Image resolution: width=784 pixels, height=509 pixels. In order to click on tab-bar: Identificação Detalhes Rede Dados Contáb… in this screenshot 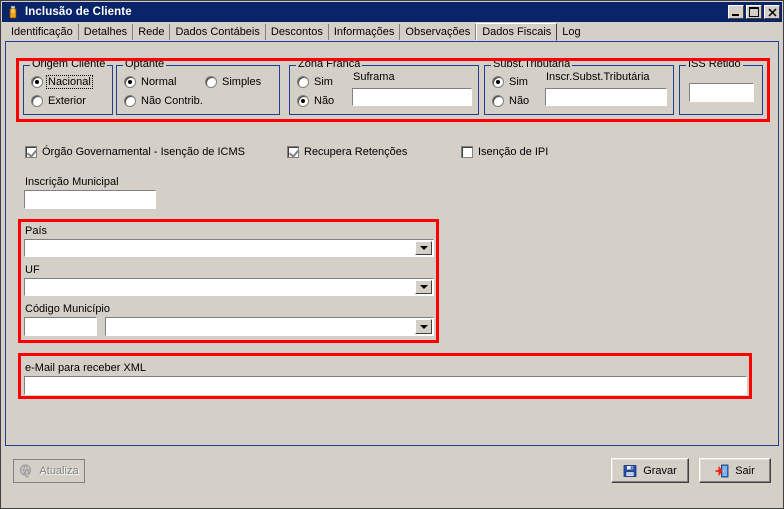, I will do `click(392, 31)`.